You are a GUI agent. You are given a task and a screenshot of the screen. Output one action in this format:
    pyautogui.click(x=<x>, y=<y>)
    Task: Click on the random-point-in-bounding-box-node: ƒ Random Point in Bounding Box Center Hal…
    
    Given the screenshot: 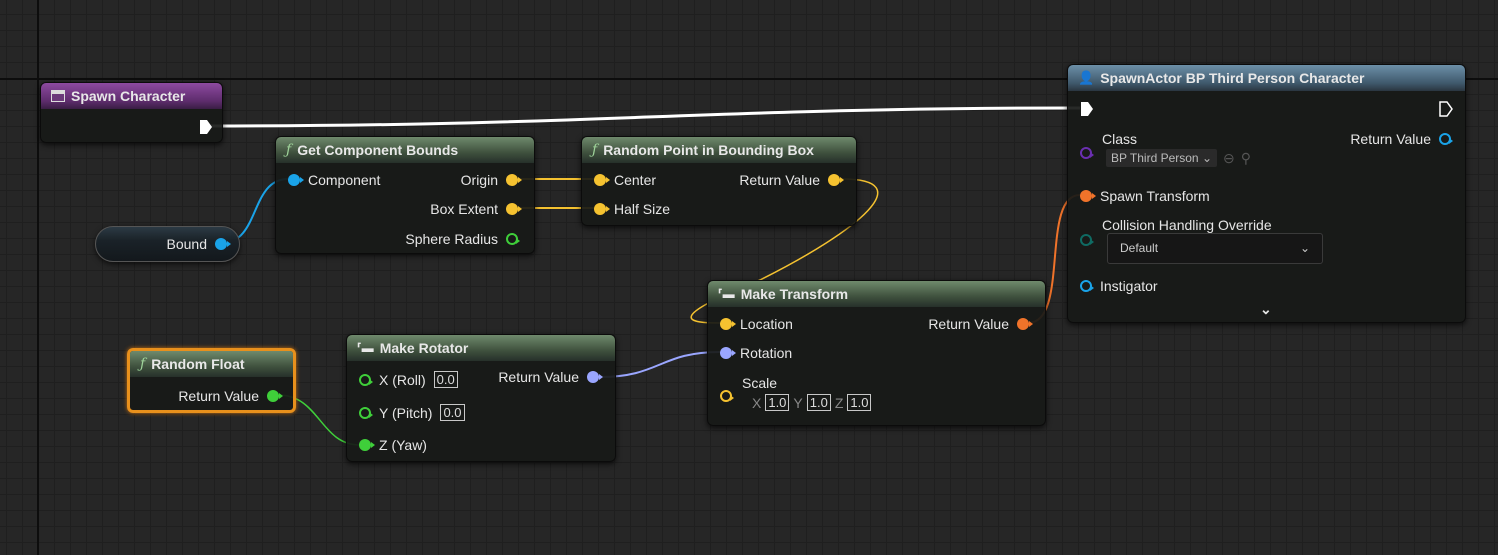 What is the action you would take?
    pyautogui.click(x=719, y=181)
    